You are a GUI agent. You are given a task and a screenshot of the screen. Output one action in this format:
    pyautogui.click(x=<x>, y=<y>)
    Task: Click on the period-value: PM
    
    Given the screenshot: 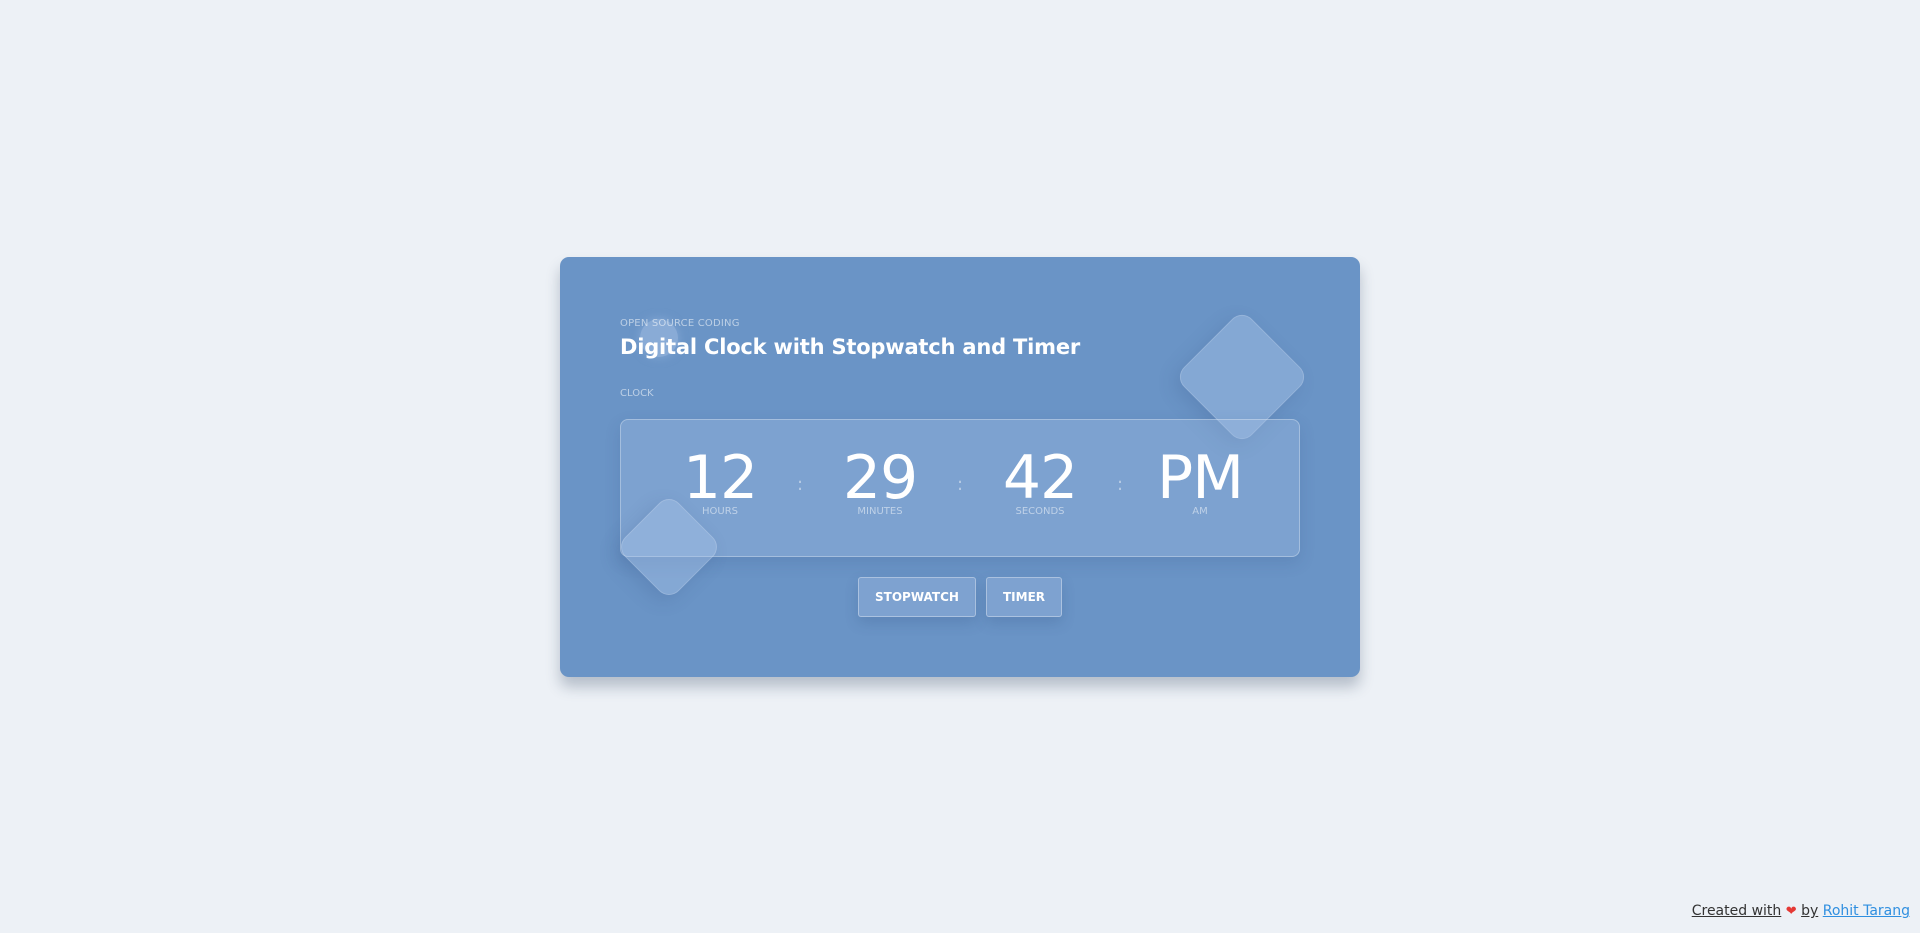 What is the action you would take?
    pyautogui.click(x=1200, y=478)
    